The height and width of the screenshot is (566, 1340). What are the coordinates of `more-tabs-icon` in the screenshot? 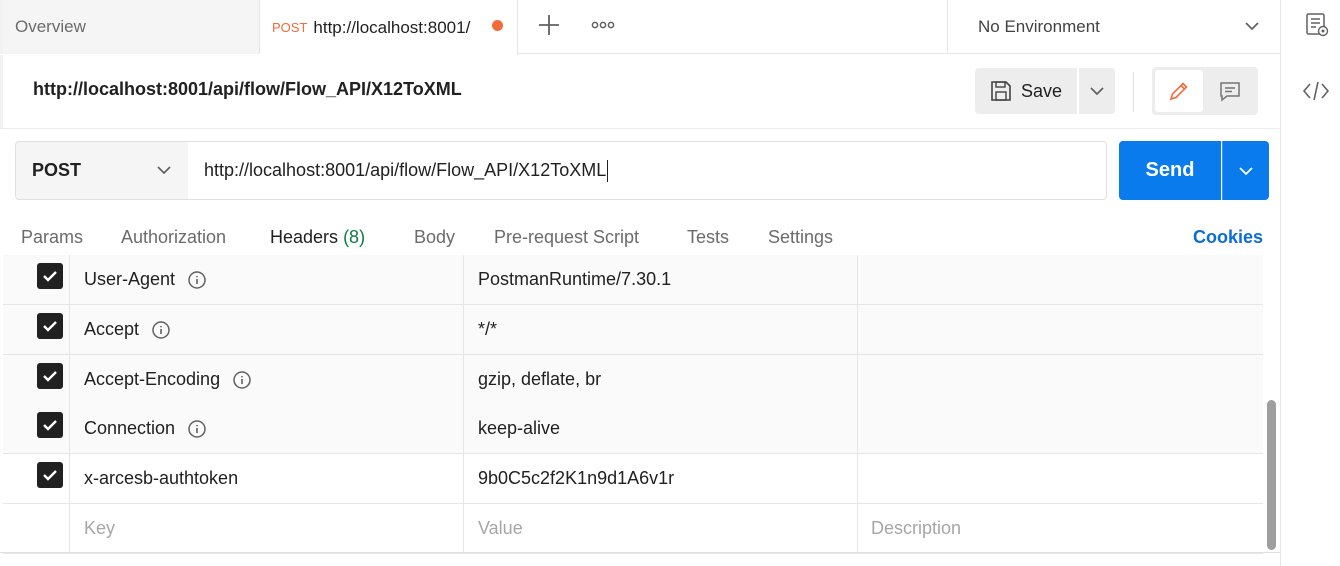 It's located at (603, 25).